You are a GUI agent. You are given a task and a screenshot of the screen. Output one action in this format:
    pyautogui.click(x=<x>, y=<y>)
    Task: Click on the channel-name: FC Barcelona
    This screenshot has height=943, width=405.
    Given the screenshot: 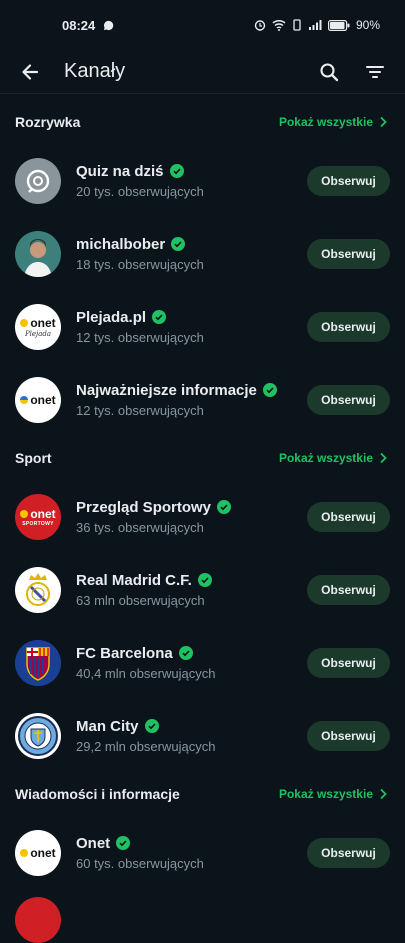 What is the action you would take?
    pyautogui.click(x=124, y=653)
    